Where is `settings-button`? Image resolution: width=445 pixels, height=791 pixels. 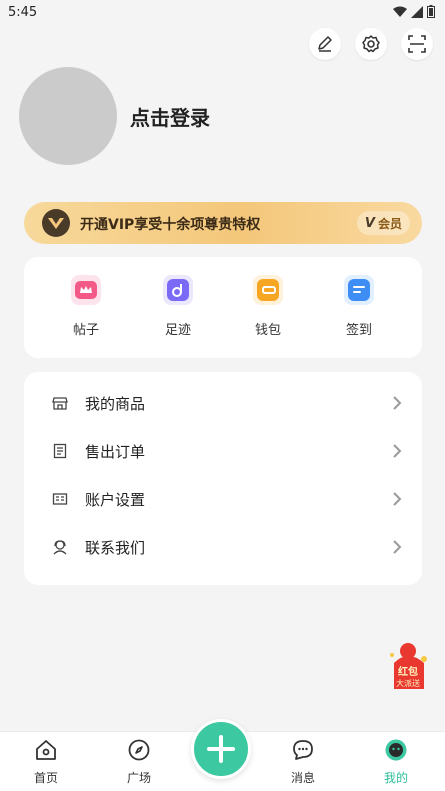
settings-button is located at coordinates (371, 44).